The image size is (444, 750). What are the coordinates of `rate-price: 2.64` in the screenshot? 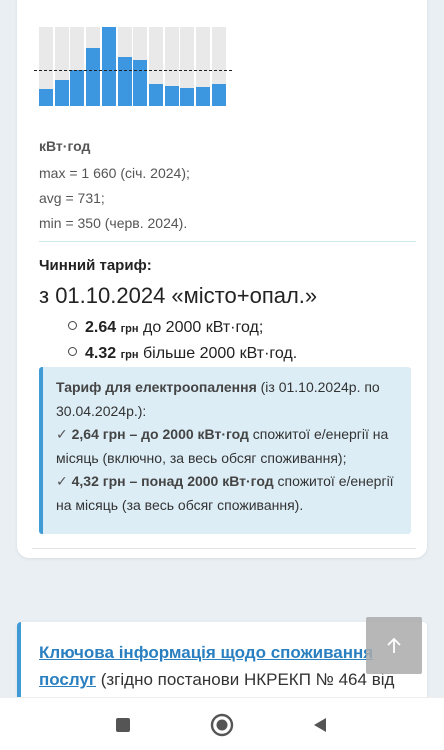 It's located at (101, 327).